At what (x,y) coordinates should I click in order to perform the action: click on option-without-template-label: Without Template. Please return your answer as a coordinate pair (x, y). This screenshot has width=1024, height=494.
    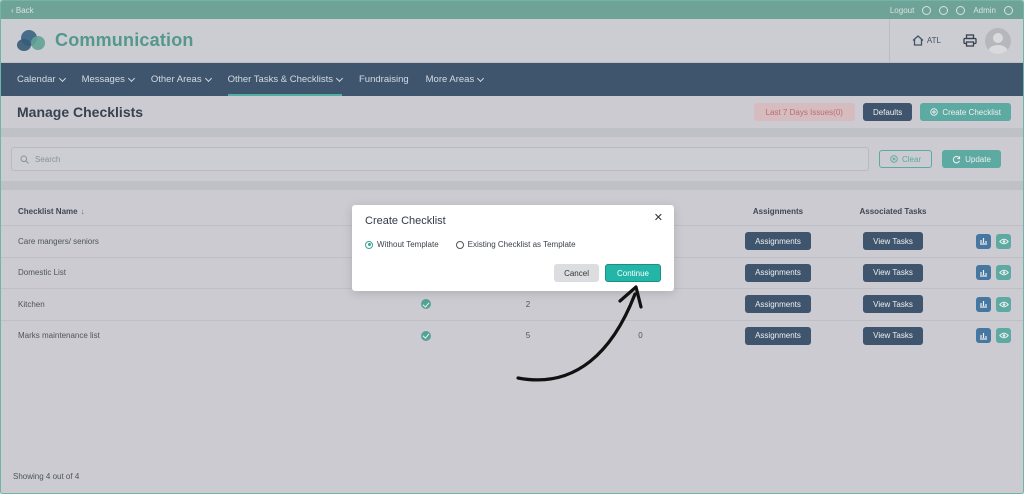
    Looking at the image, I should click on (408, 244).